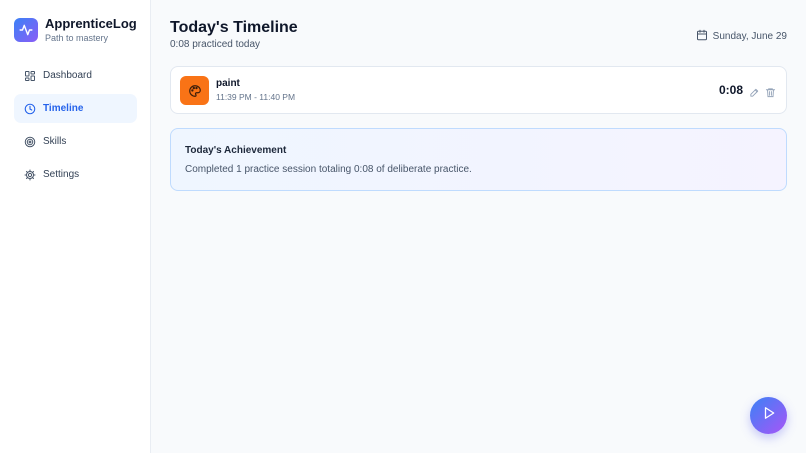  What do you see at coordinates (26, 30) in the screenshot?
I see `activity-icon` at bounding box center [26, 30].